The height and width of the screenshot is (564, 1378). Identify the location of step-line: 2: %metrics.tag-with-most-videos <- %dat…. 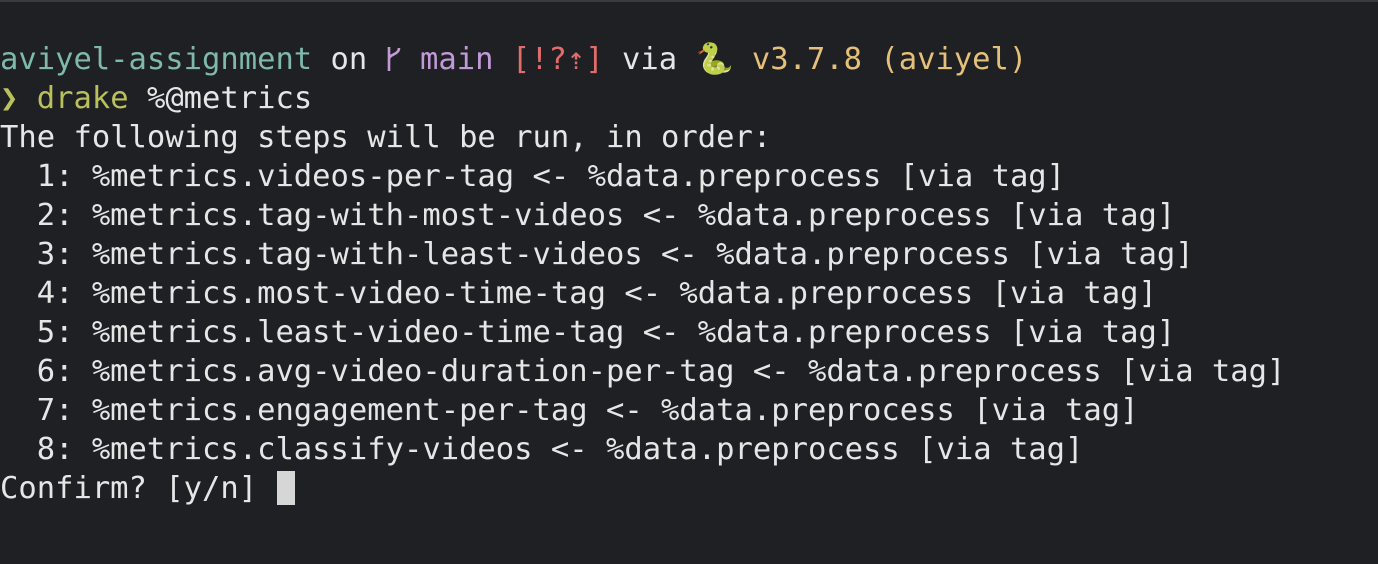
(588, 215).